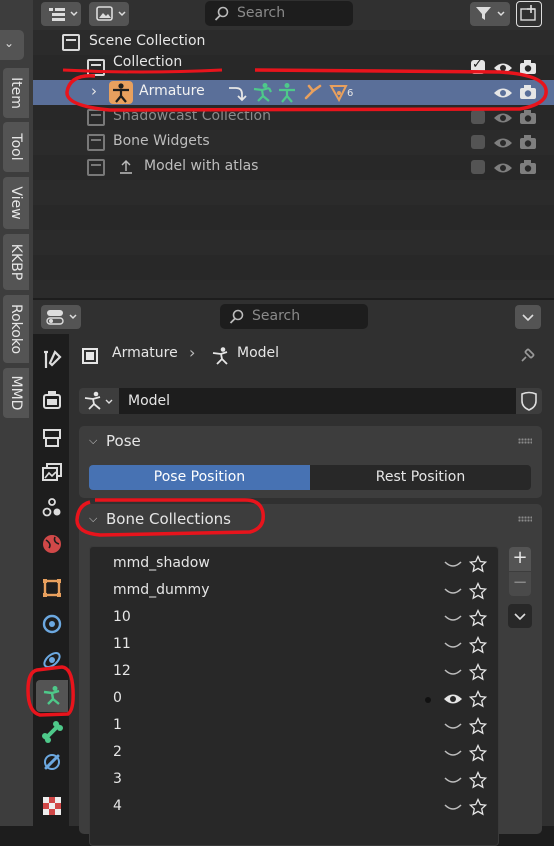  What do you see at coordinates (258, 353) in the screenshot?
I see `breadcrumb-data: Model` at bounding box center [258, 353].